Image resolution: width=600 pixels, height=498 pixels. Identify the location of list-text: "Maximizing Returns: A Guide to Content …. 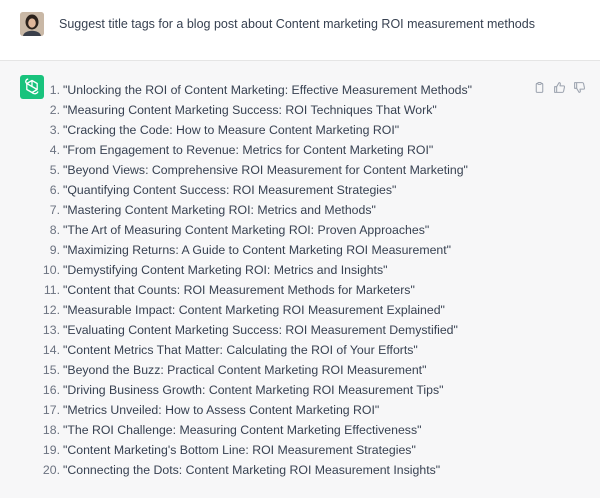
(257, 250).